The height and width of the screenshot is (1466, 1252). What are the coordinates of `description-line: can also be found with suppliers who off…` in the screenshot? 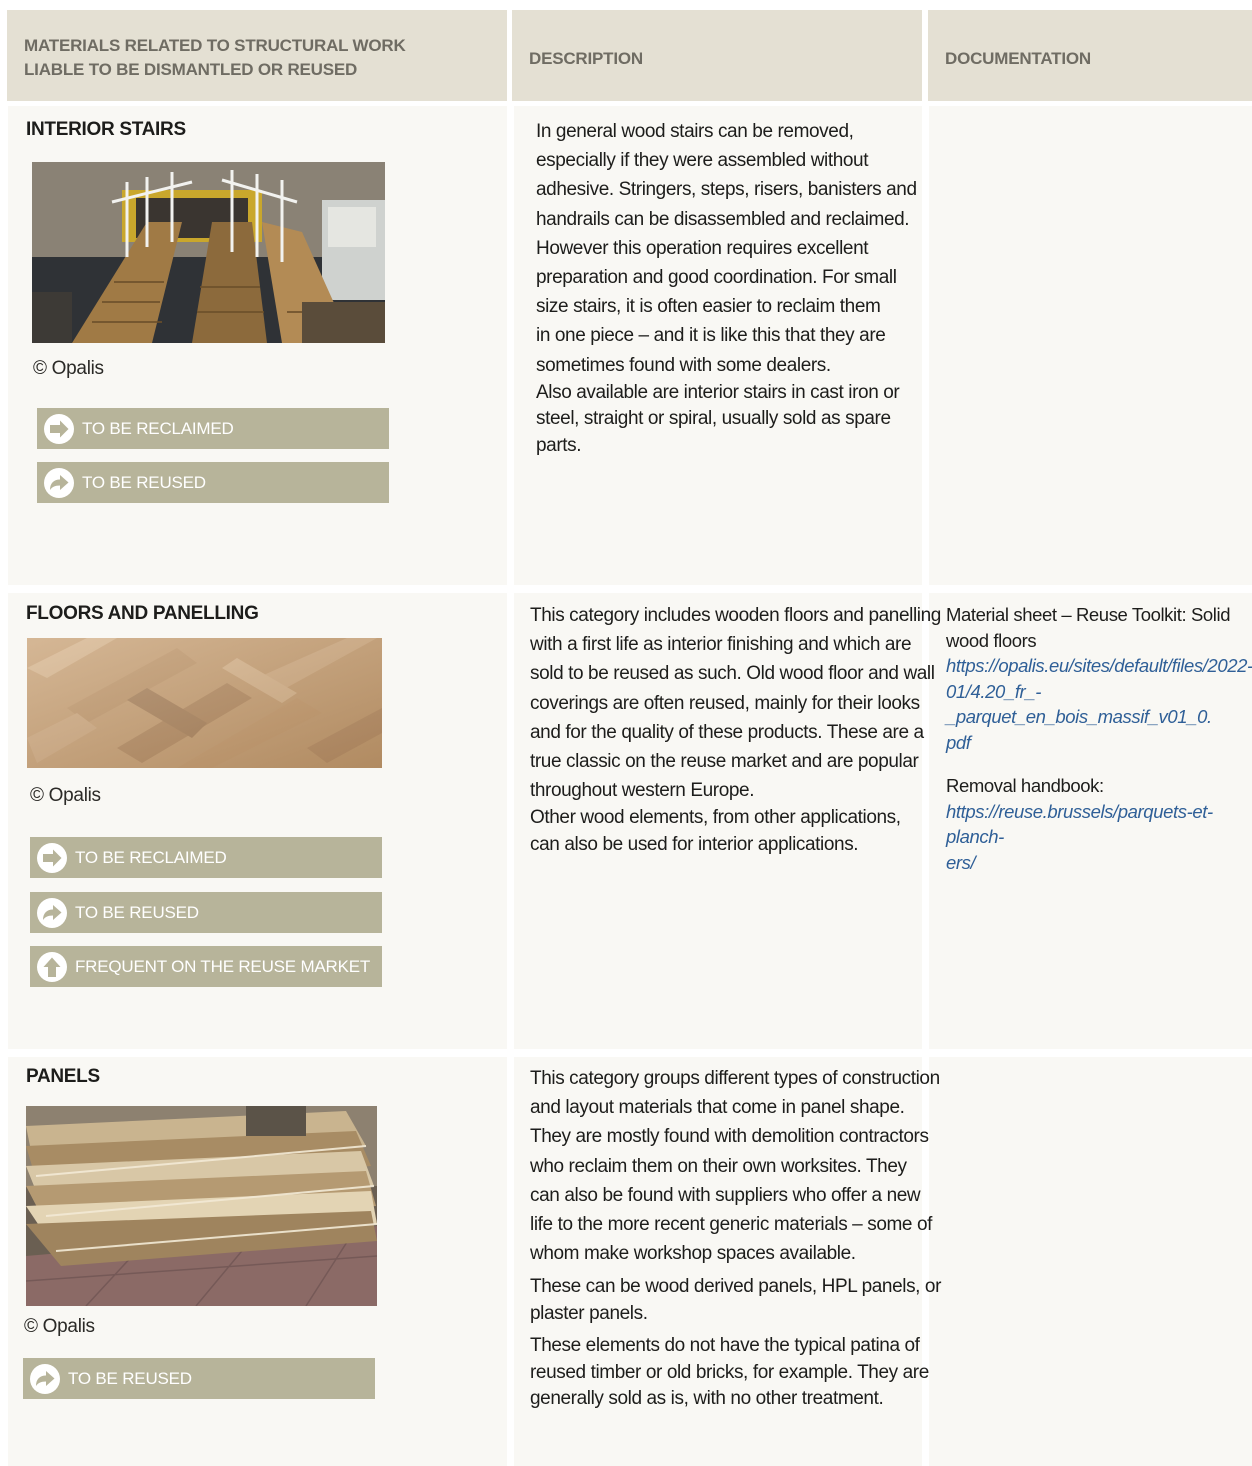 It's located at (725, 1195).